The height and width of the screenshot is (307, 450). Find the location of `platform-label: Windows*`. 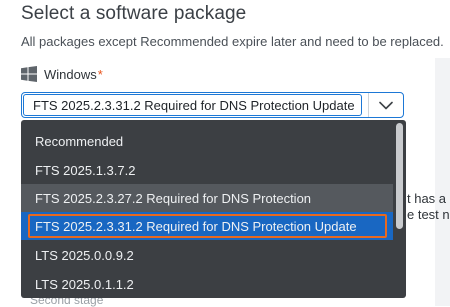

platform-label: Windows* is located at coordinates (62, 74).